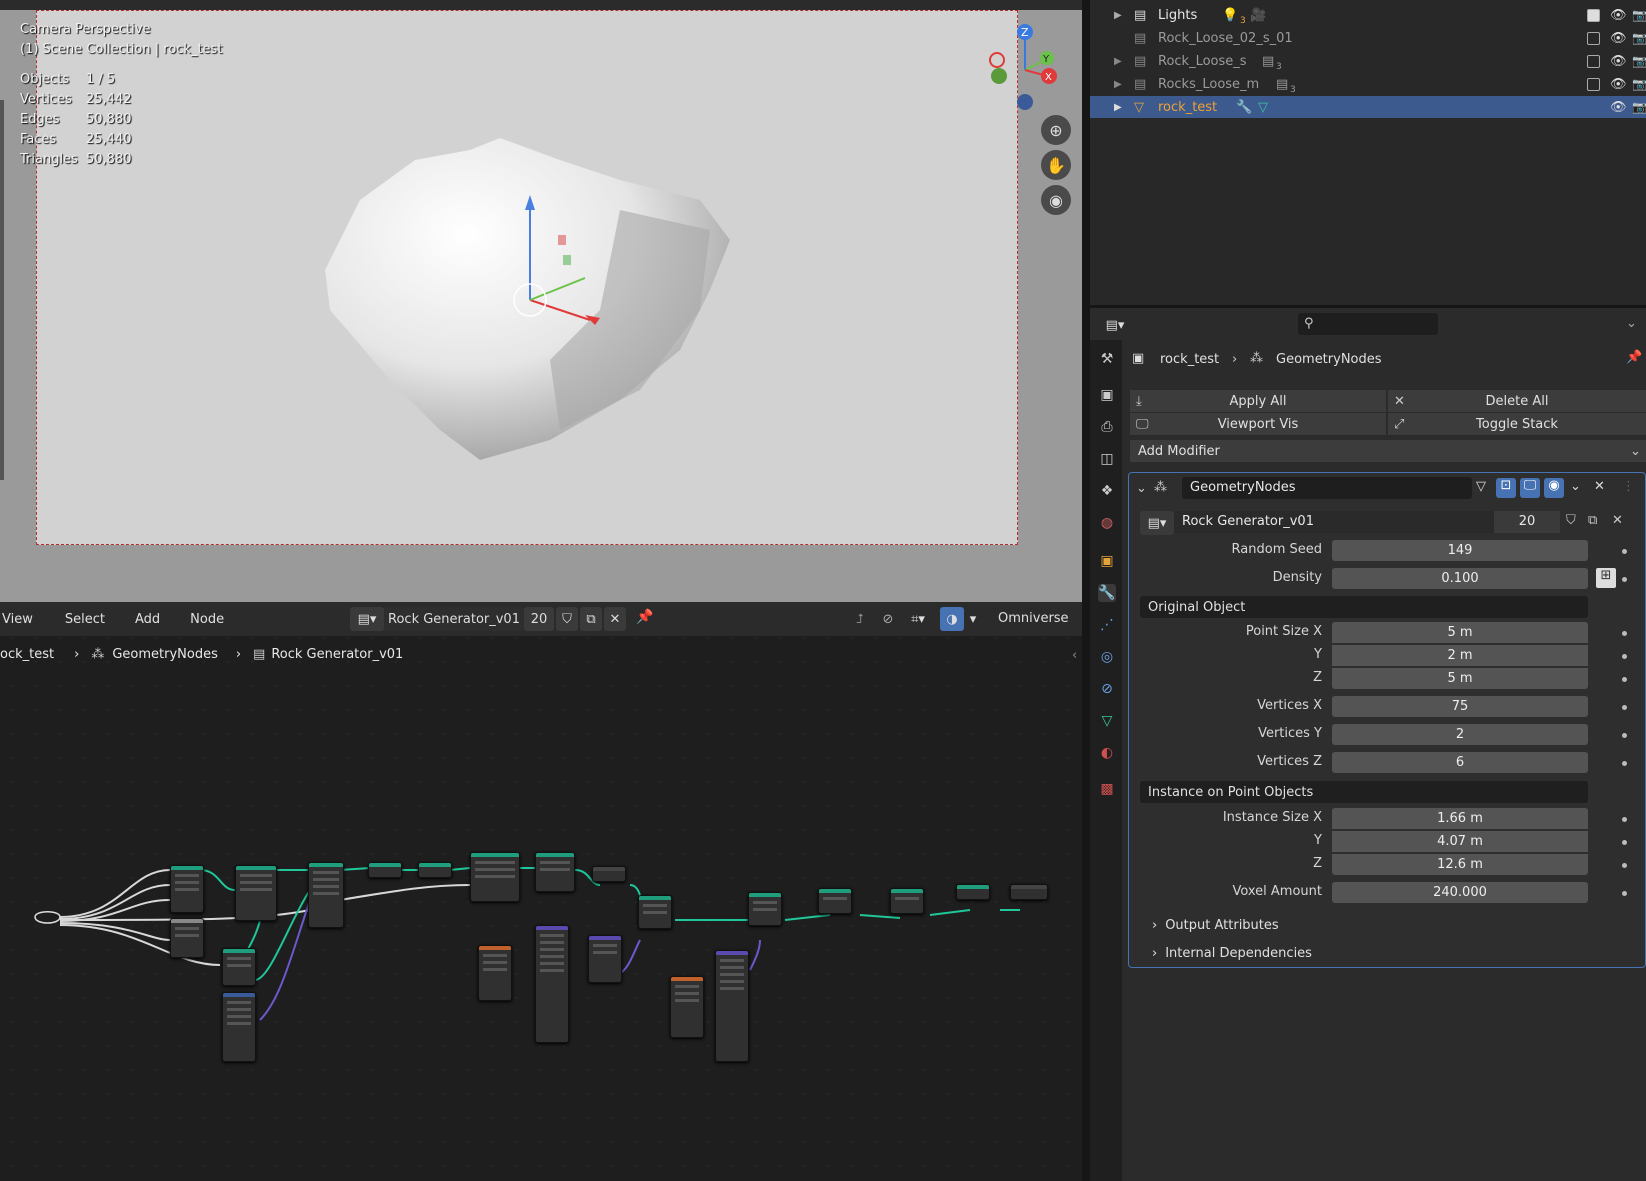  What do you see at coordinates (1368, 84) in the screenshot?
I see `outliner-row-rocks-loose-m: ▶ ▤ Rocks_Loose_m ▤ 3 👁 📷` at bounding box center [1368, 84].